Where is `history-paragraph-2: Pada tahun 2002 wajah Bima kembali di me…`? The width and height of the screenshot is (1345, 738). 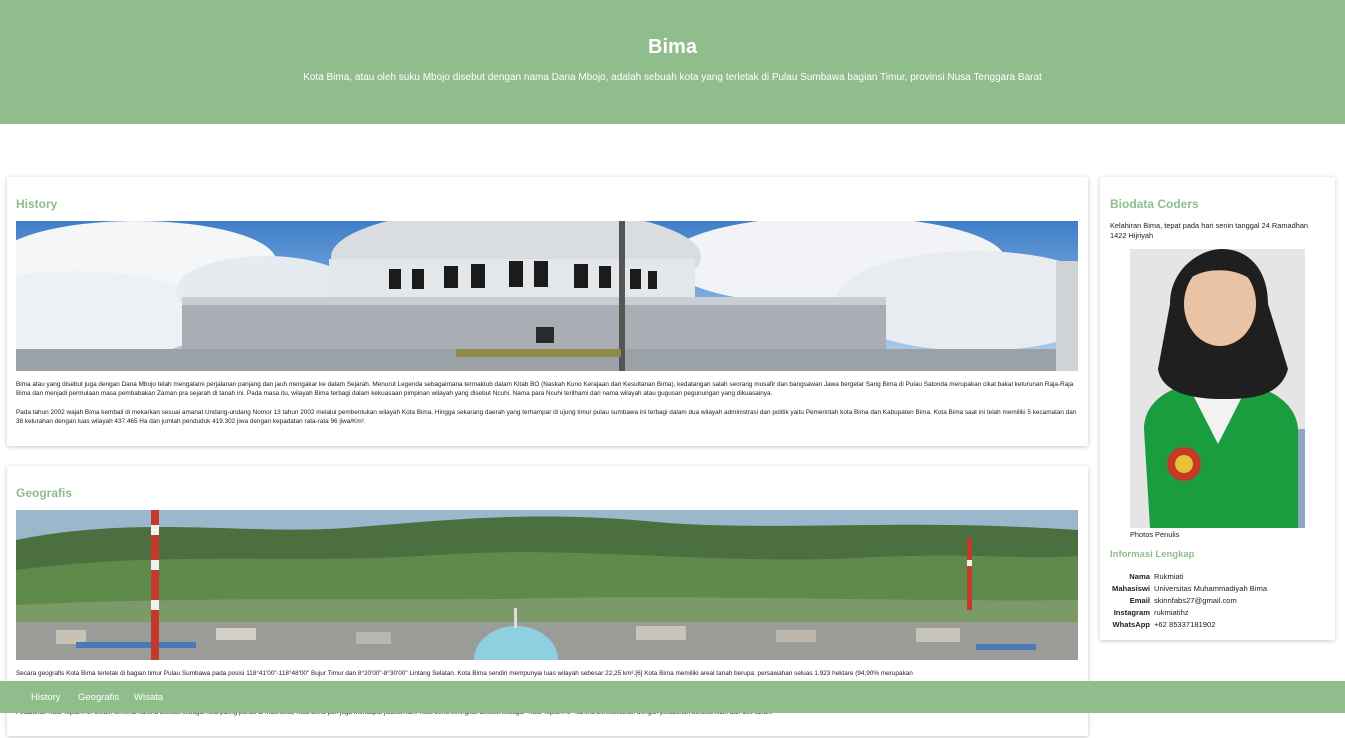 history-paragraph-2: Pada tahun 2002 wajah Bima kembali di me… is located at coordinates (546, 417).